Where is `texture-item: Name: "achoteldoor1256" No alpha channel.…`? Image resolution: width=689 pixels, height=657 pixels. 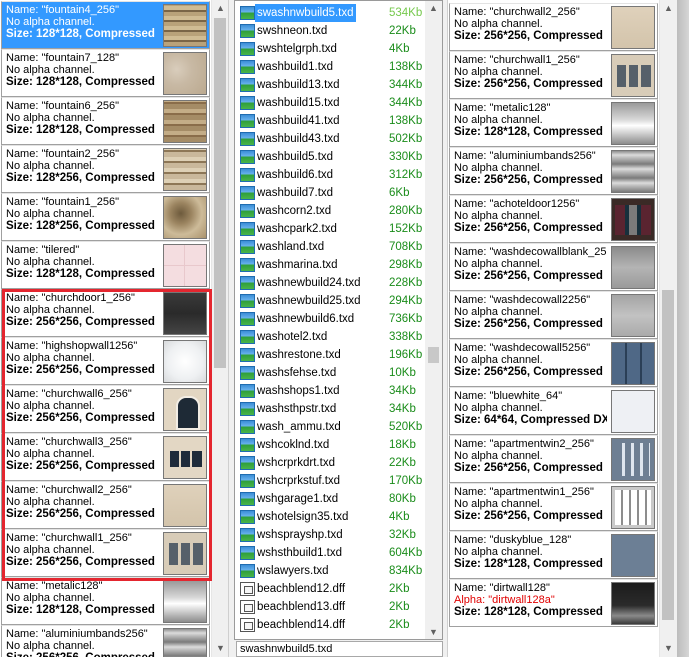
texture-item: Name: "achoteldoor1256" No alpha channel.… is located at coordinates (553, 219).